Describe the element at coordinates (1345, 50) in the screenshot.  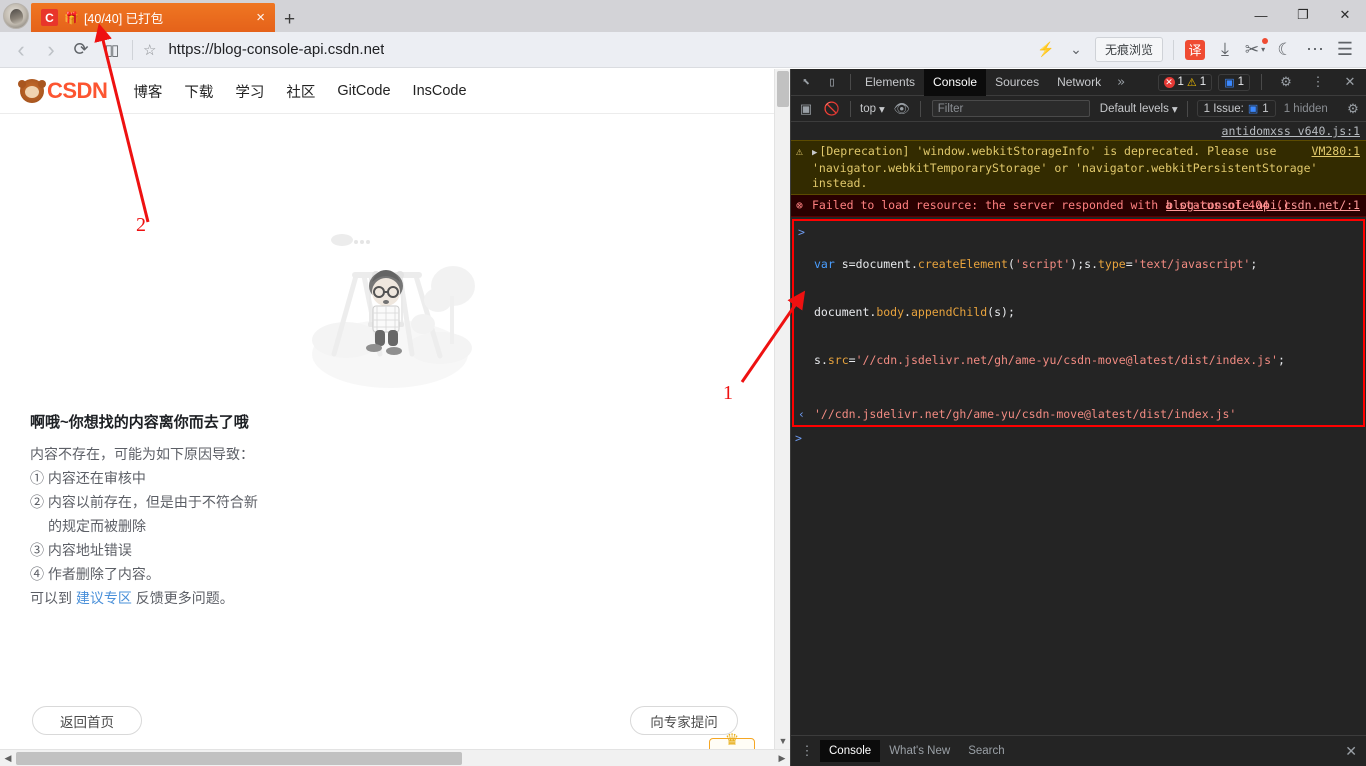
I see `menu-icon: ☰` at that location.